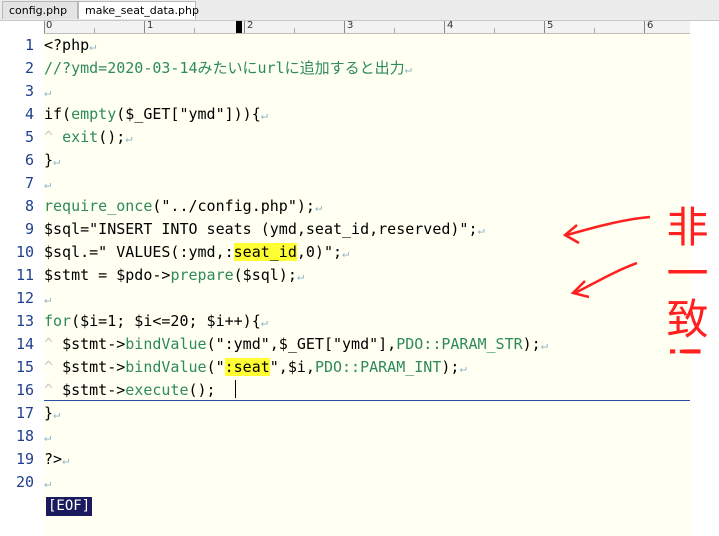  What do you see at coordinates (459, 344) in the screenshot?
I see `constant: PDO::PARAM_STR` at bounding box center [459, 344].